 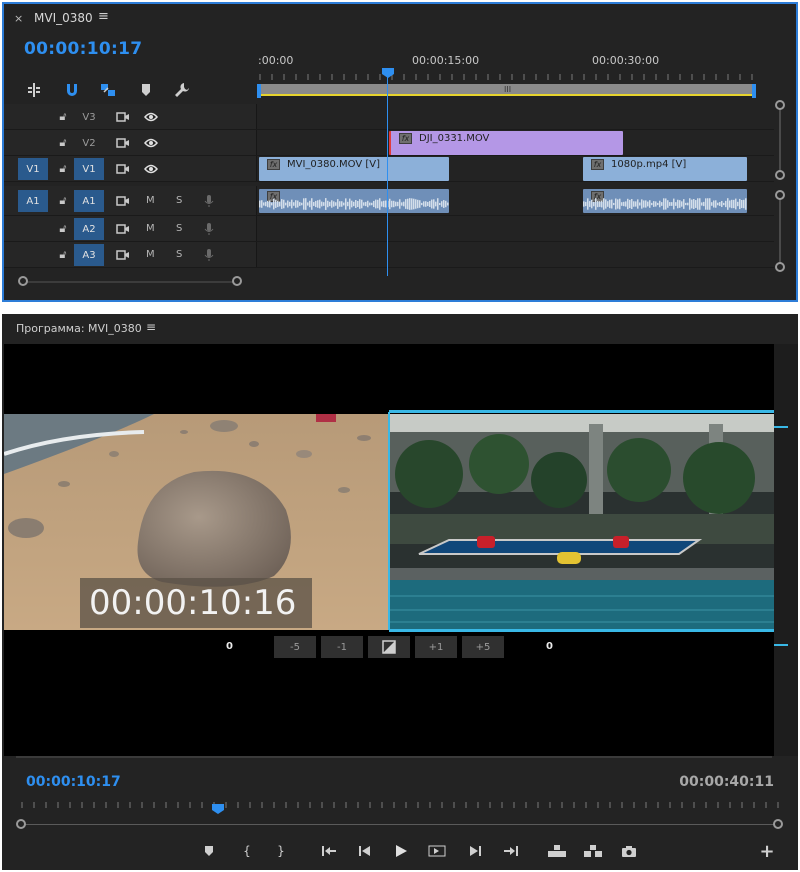 I want to click on clip-mvi-0380-audio: fx, so click(x=354, y=201).